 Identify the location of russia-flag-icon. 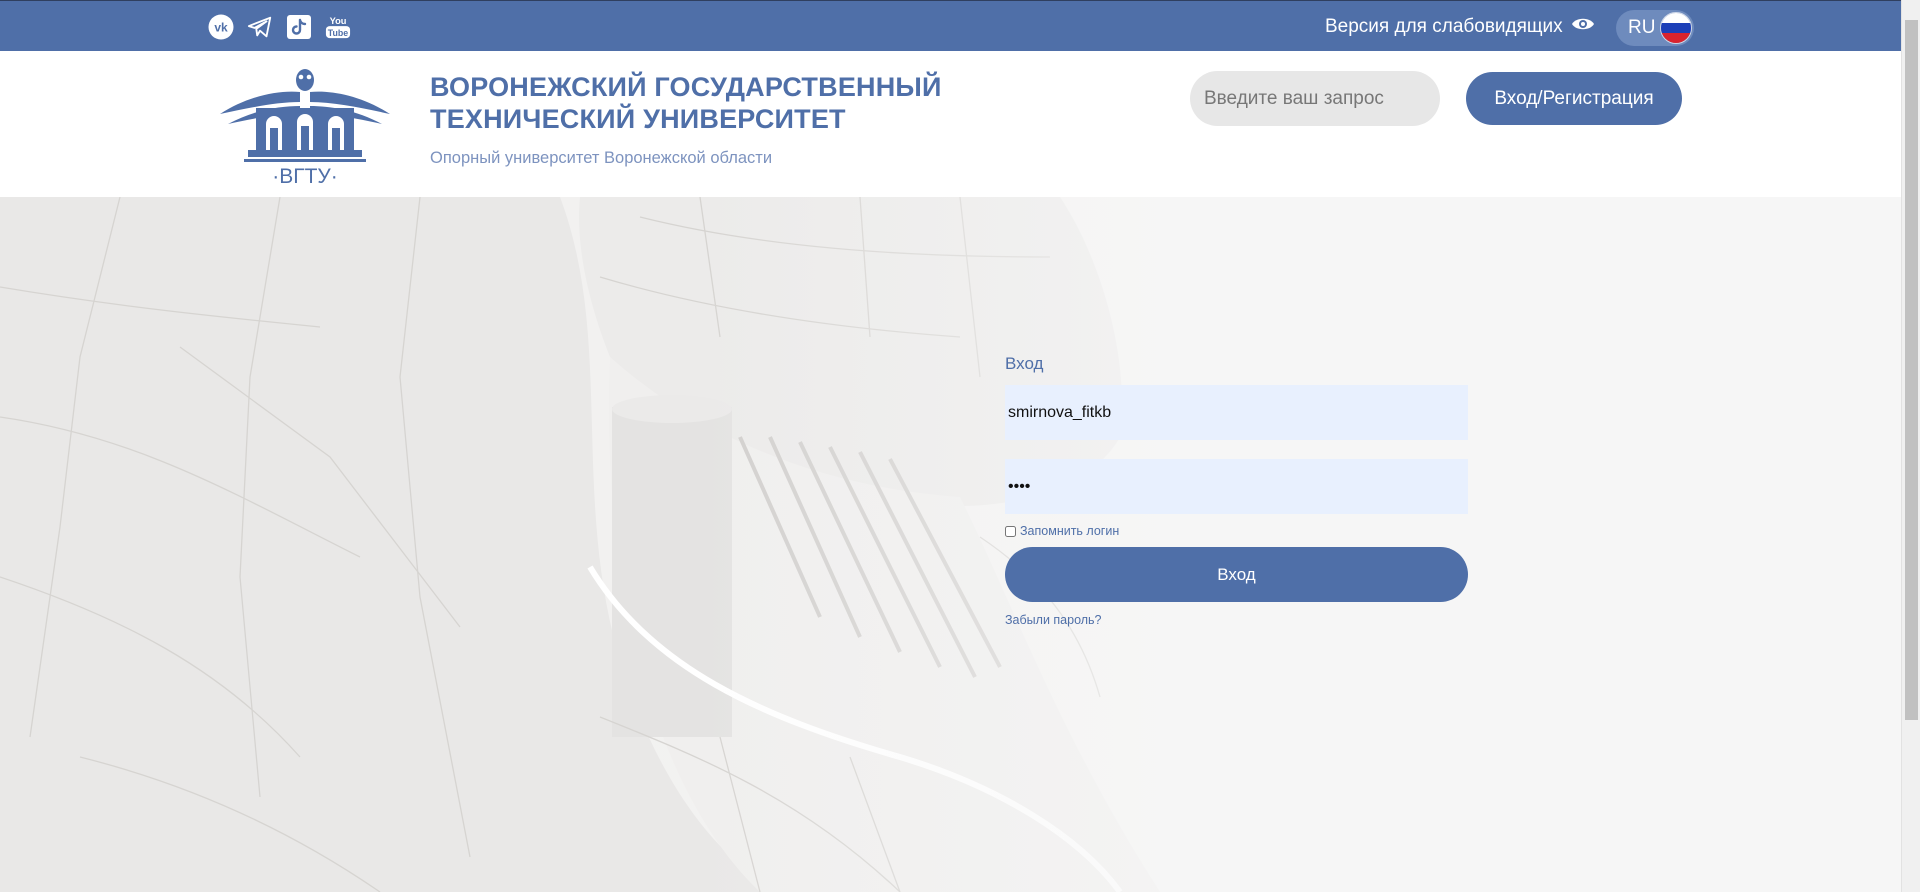
(1676, 28).